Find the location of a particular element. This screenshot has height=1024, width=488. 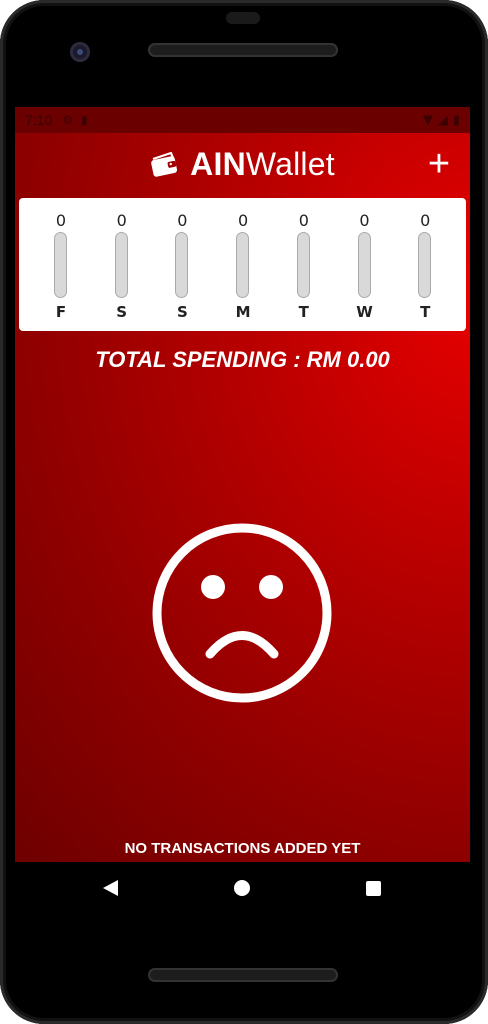

status-right-icons: ▼ ◢ ▮ is located at coordinates (441, 120).